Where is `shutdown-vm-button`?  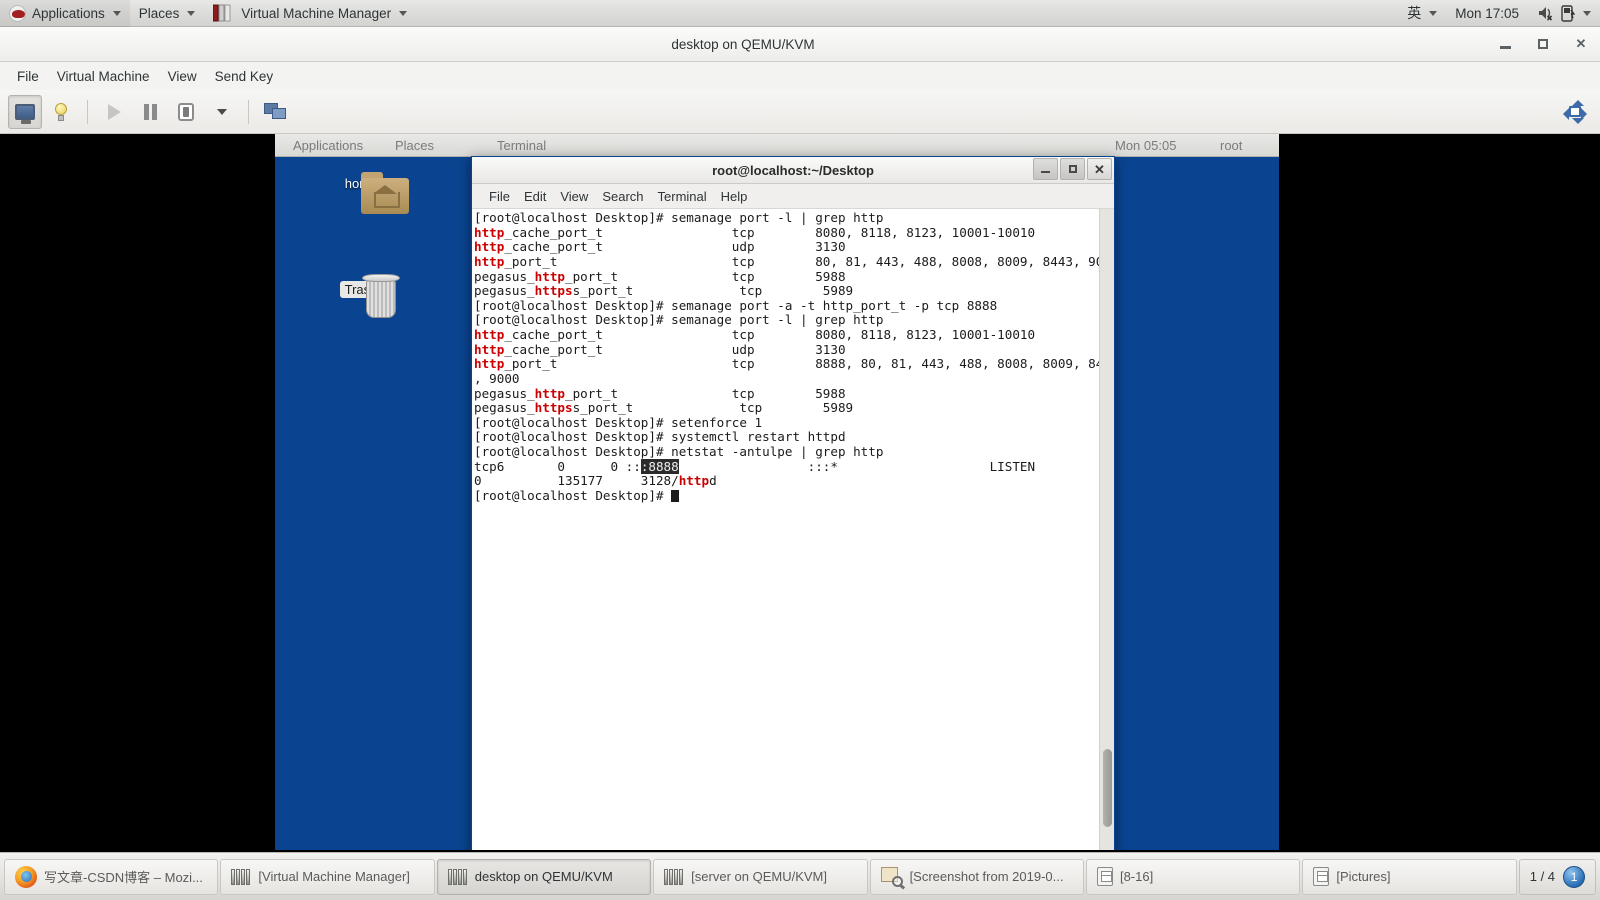
shutdown-vm-button is located at coordinates (186, 112).